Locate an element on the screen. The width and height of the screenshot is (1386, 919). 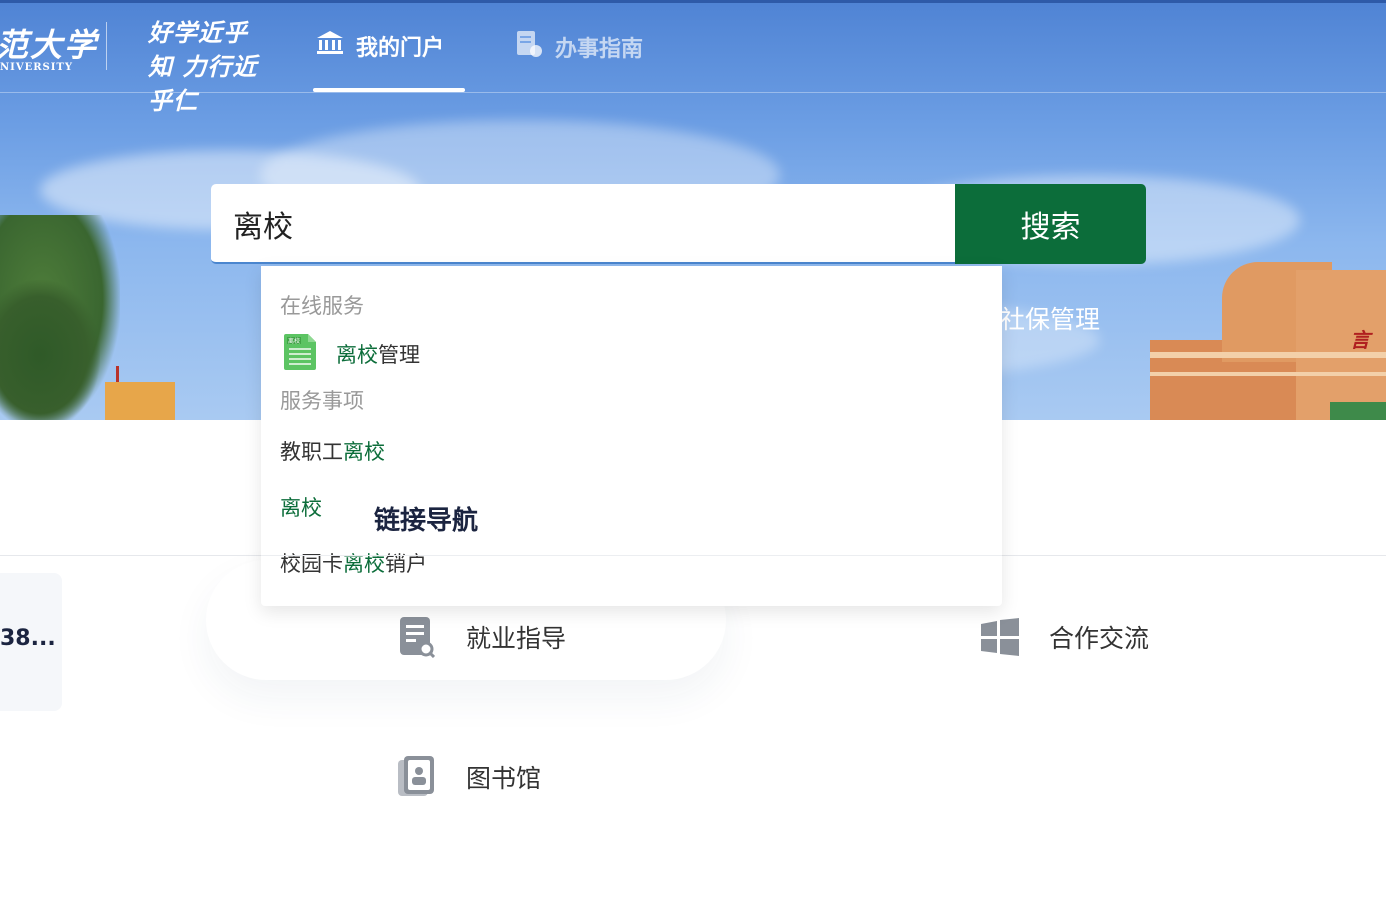
search-box is located at coordinates (583, 224).